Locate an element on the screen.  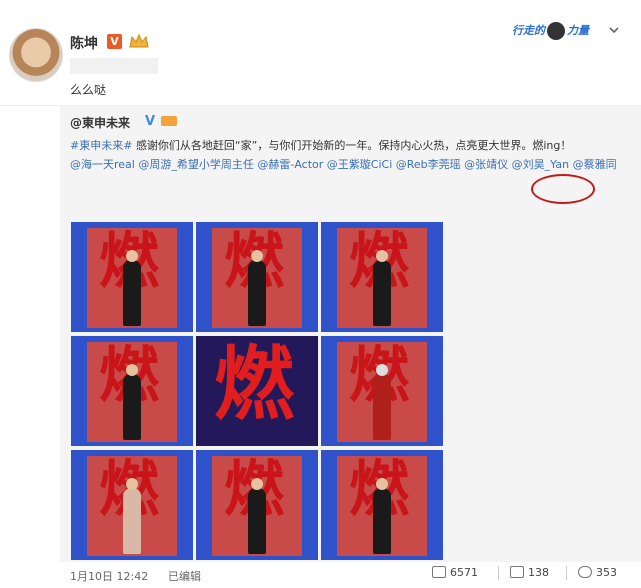
repost-count: 6571 is located at coordinates (455, 572).